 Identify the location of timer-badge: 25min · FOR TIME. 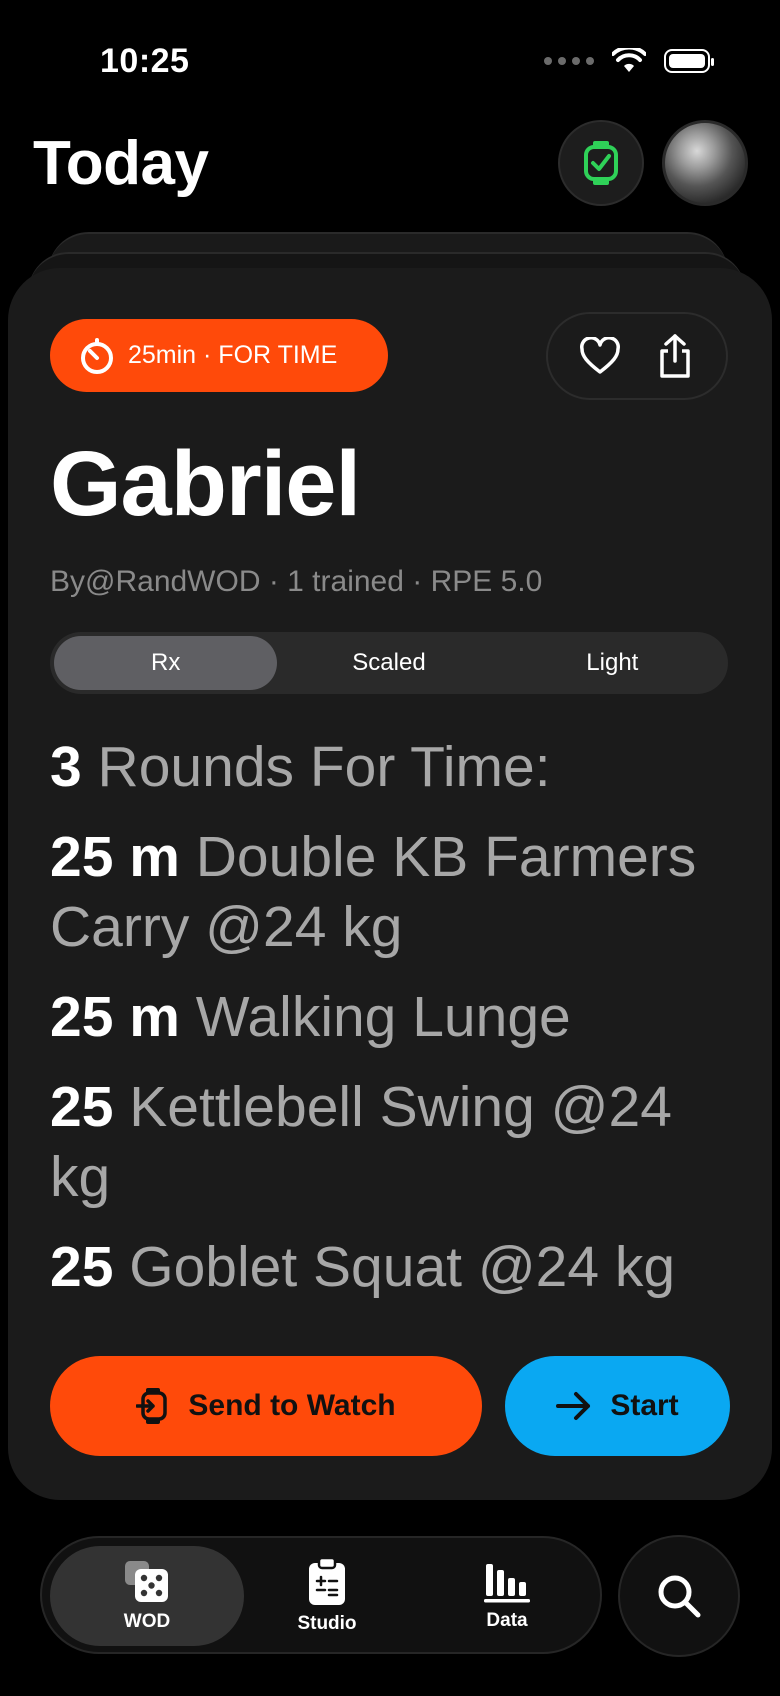
(219, 355).